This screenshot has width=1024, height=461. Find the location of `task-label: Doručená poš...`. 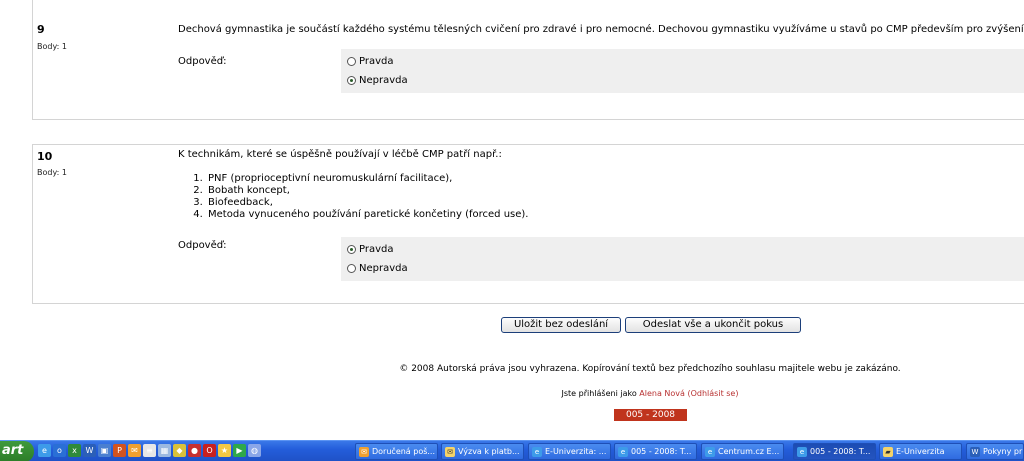

task-label: Doručená poš... is located at coordinates (404, 451).